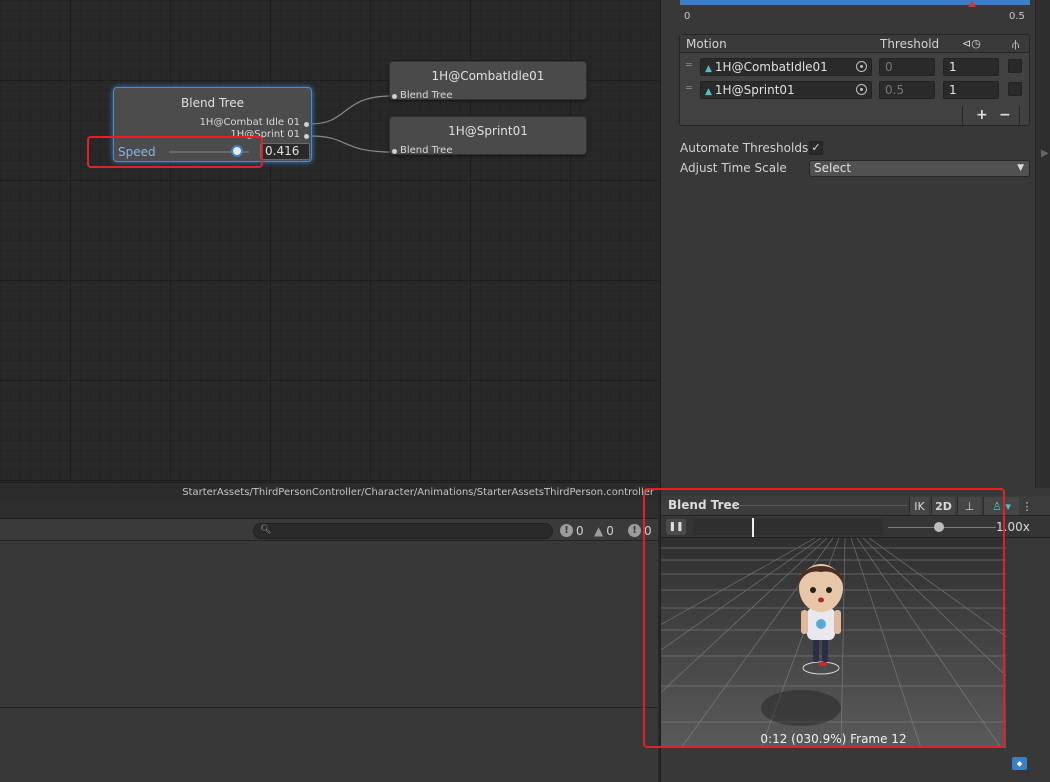 Image resolution: width=1050 pixels, height=782 pixels. I want to click on speed-highlight-box, so click(175, 152).